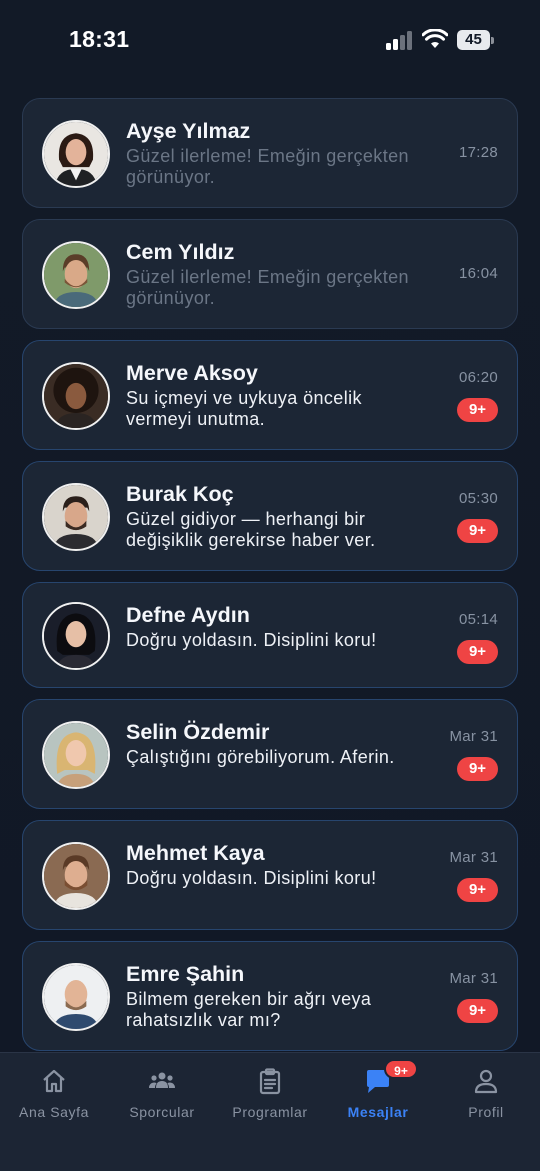 The height and width of the screenshot is (1171, 540). Describe the element at coordinates (162, 1112) in the screenshot. I see `tab-label: Sporcular` at that location.